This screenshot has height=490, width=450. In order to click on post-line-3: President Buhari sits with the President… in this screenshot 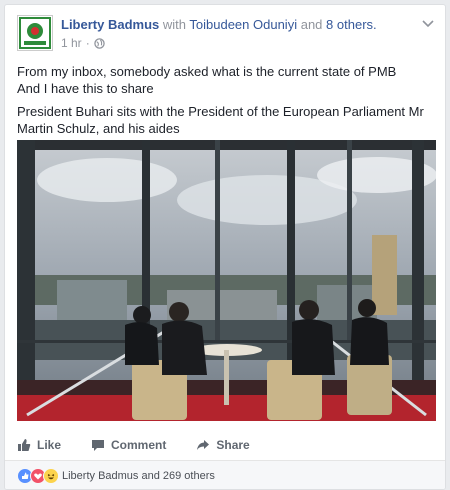, I will do `click(220, 120)`.